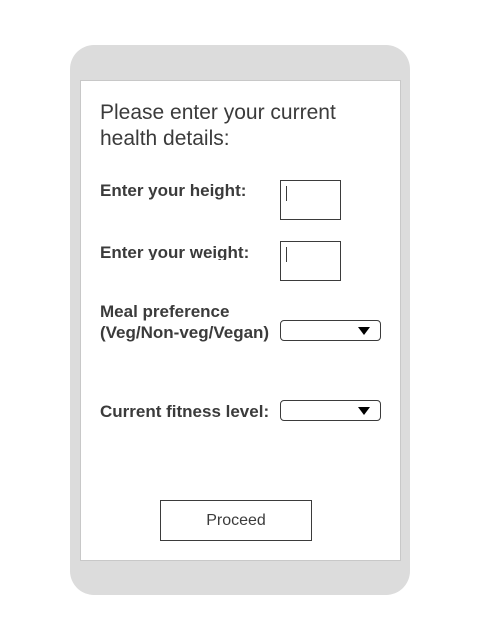  I want to click on meal-preference-label: Meal preference (Veg/Non-veg/Vegan), so click(185, 322).